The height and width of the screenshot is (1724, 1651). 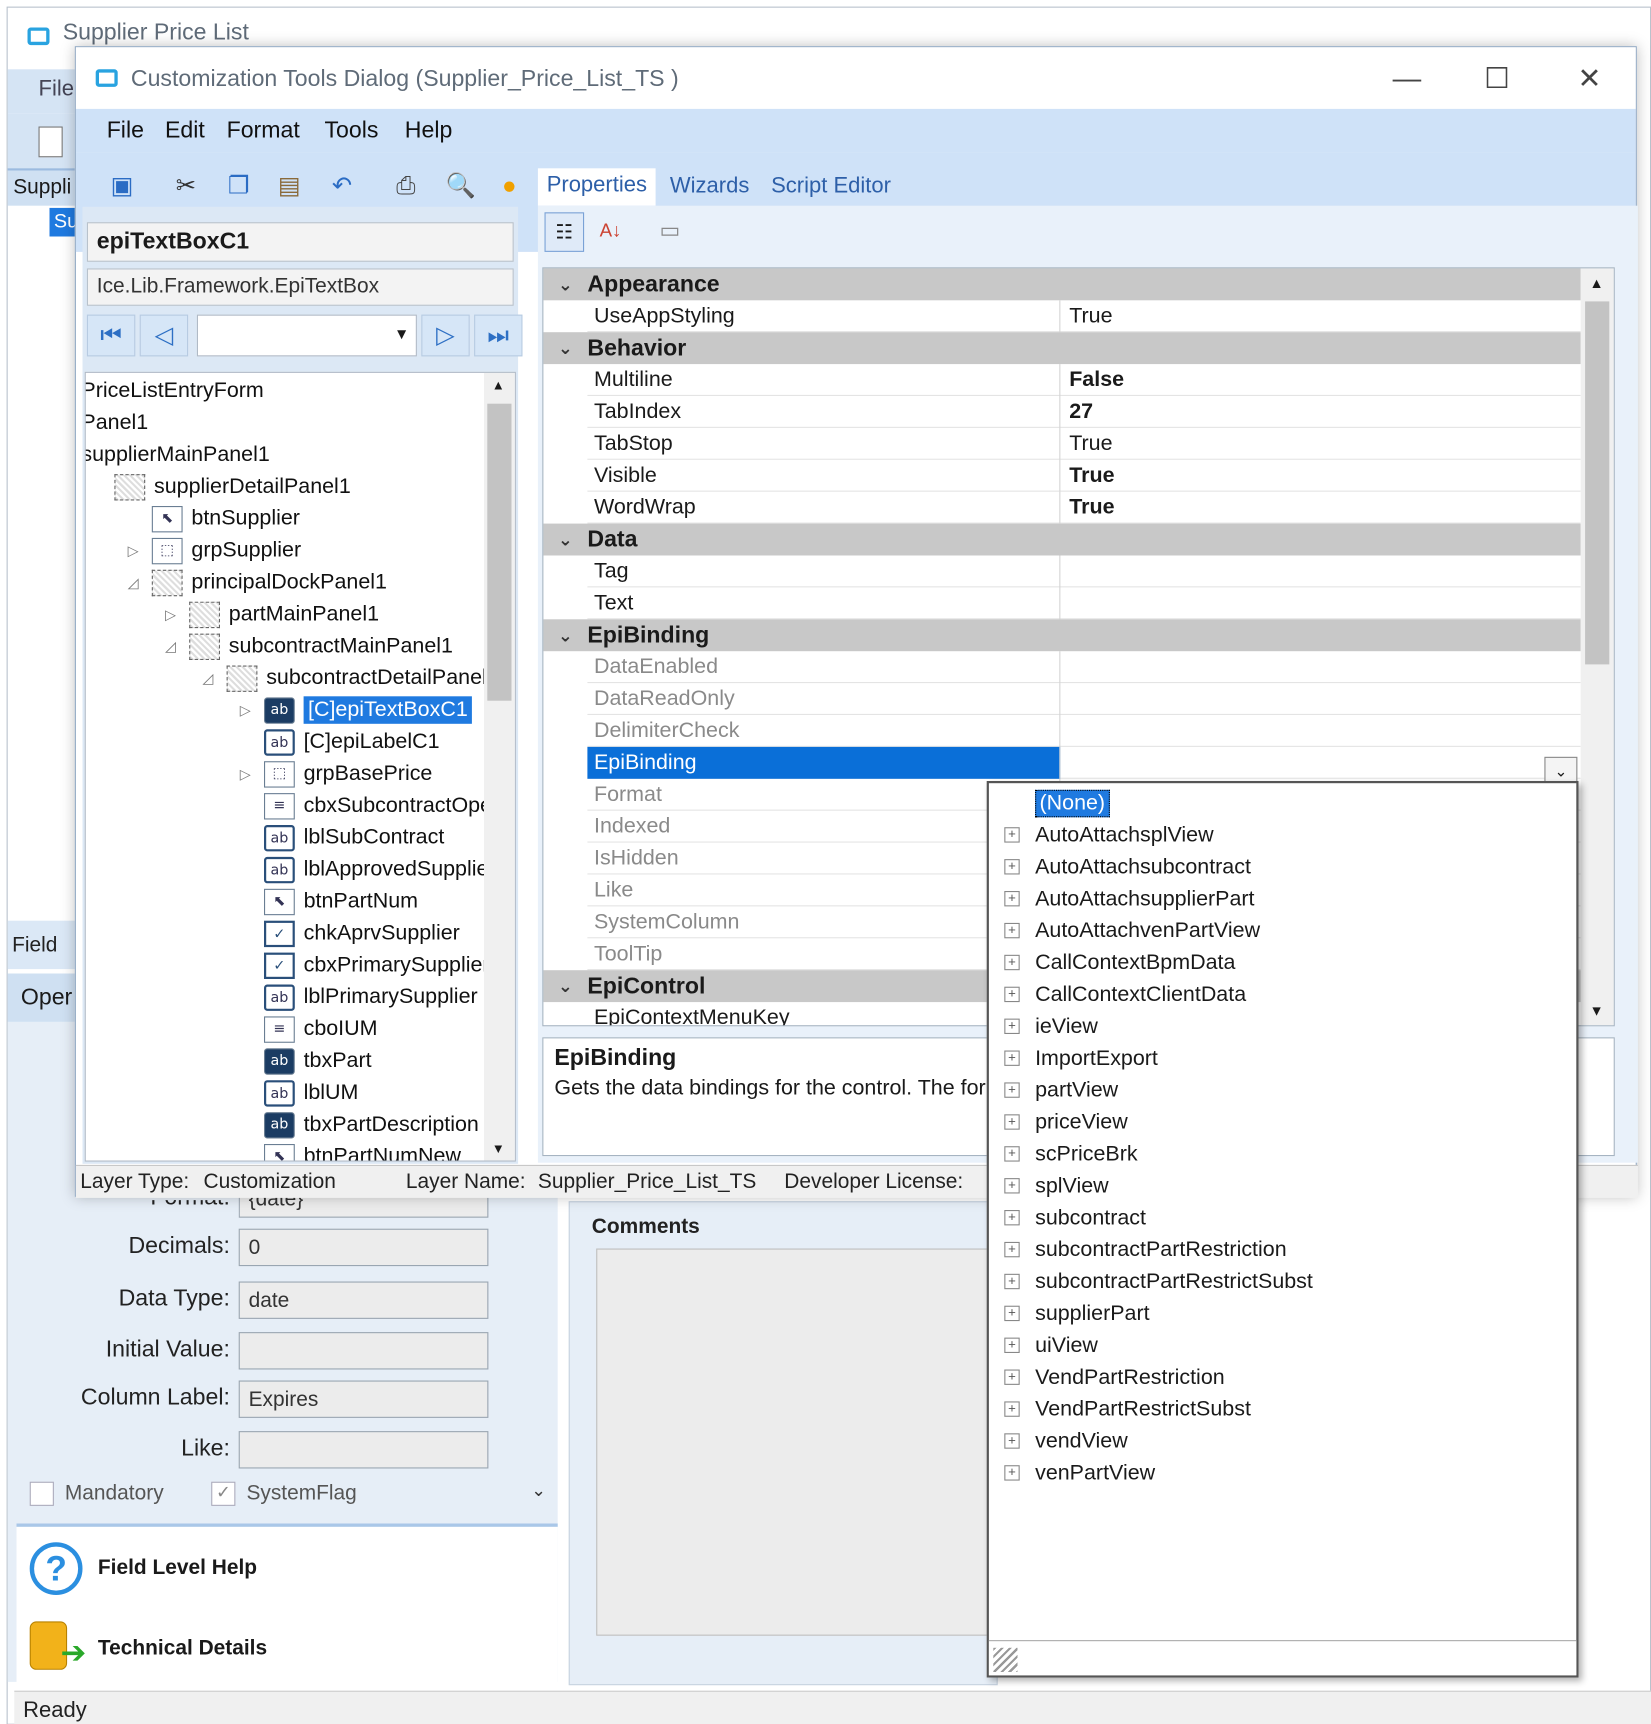 I want to click on tree-node: ◿ principalDockPanel1, so click(x=257, y=583).